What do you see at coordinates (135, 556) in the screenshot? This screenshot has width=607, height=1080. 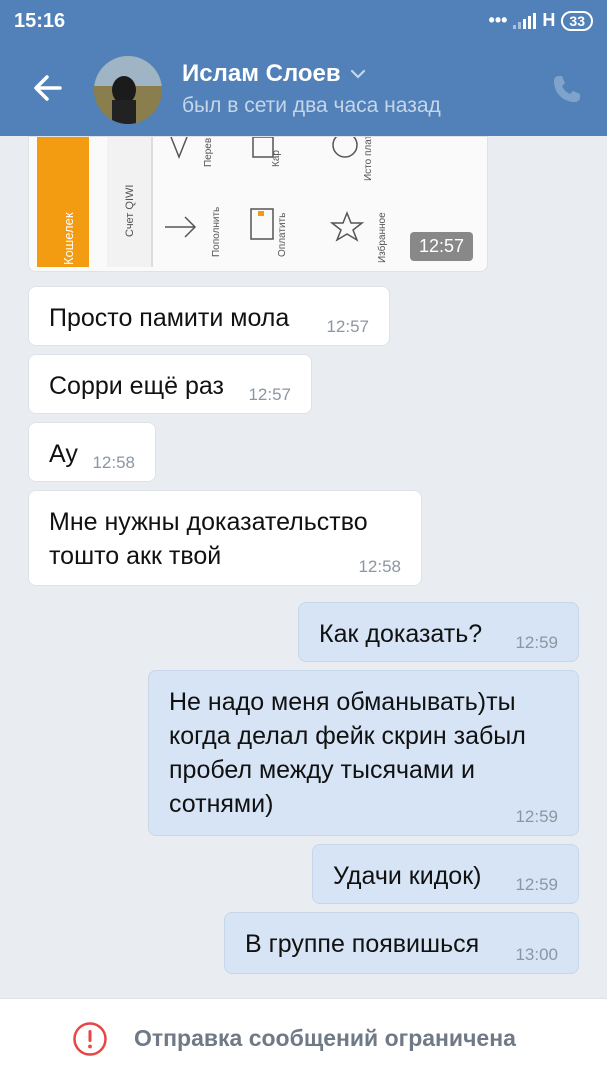 I see `message-text-line: тошто акк твой` at bounding box center [135, 556].